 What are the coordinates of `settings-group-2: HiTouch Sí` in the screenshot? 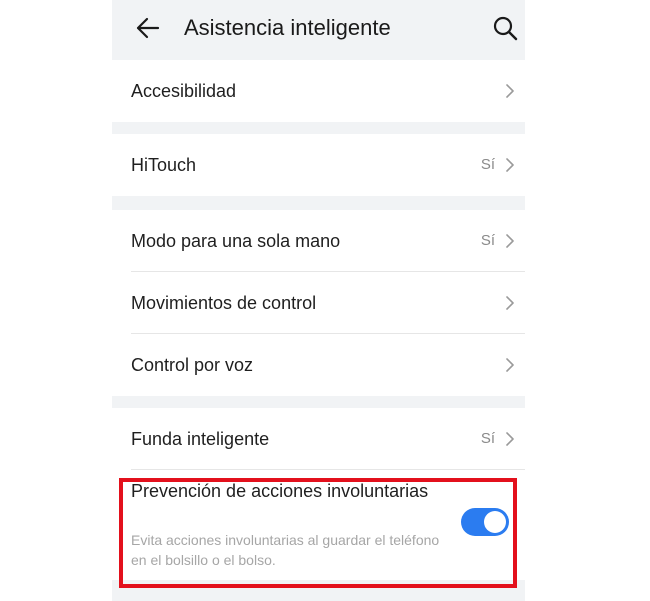 It's located at (318, 165).